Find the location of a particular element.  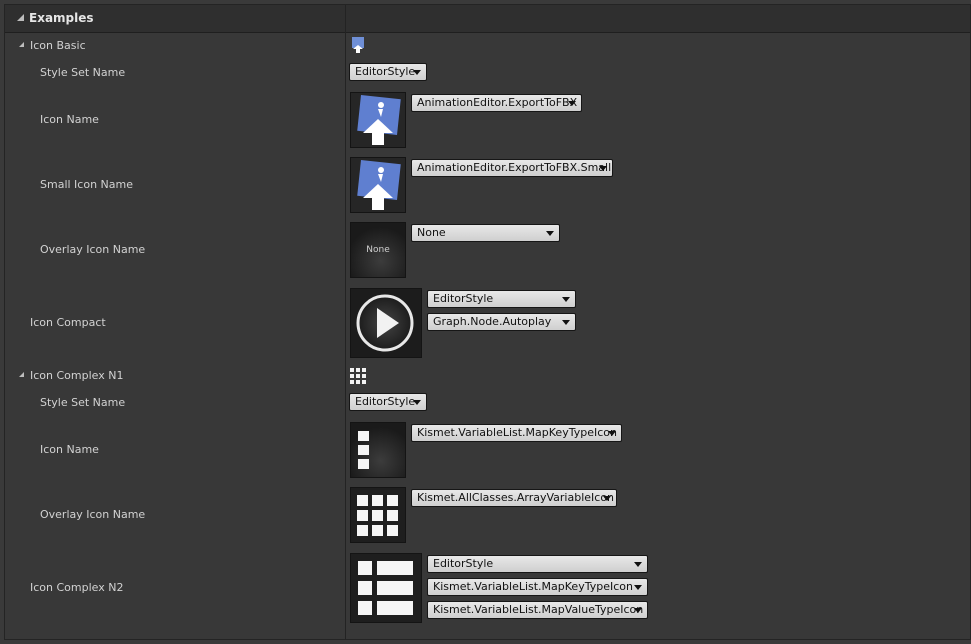

dropdown-value: None is located at coordinates (431, 232).